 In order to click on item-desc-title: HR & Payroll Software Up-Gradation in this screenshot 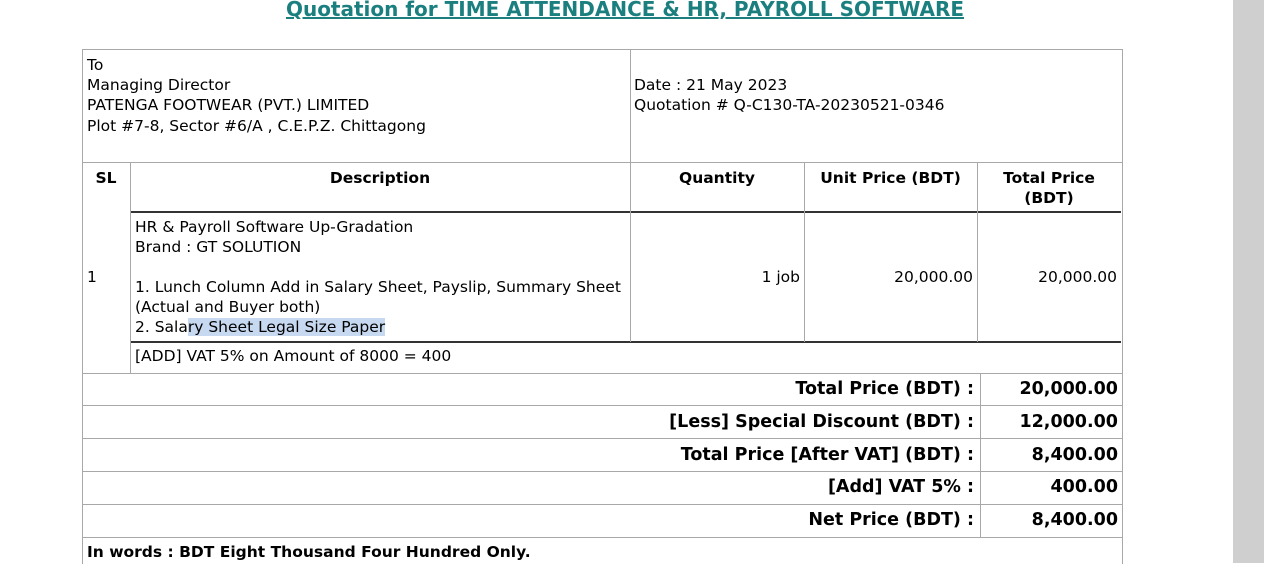, I will do `click(274, 227)`.